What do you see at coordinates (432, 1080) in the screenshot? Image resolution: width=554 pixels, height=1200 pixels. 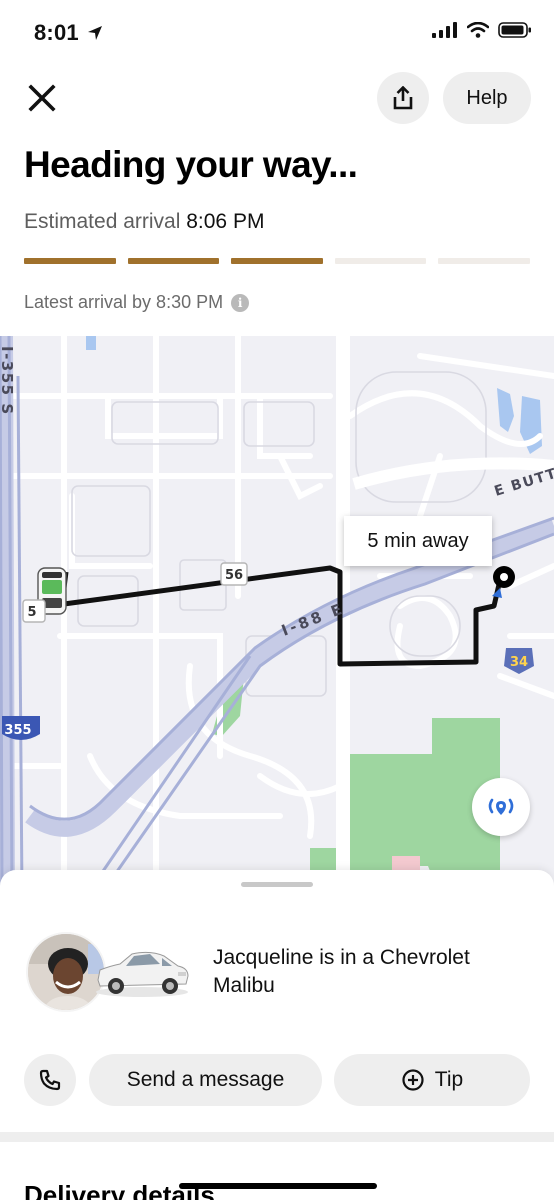 I see `tip-button: Tip` at bounding box center [432, 1080].